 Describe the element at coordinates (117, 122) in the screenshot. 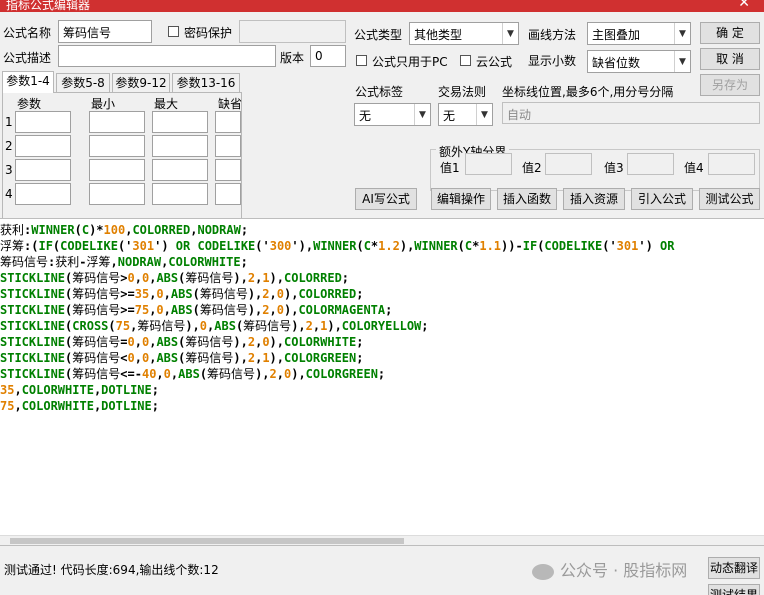

I see `param-1-min-input` at that location.